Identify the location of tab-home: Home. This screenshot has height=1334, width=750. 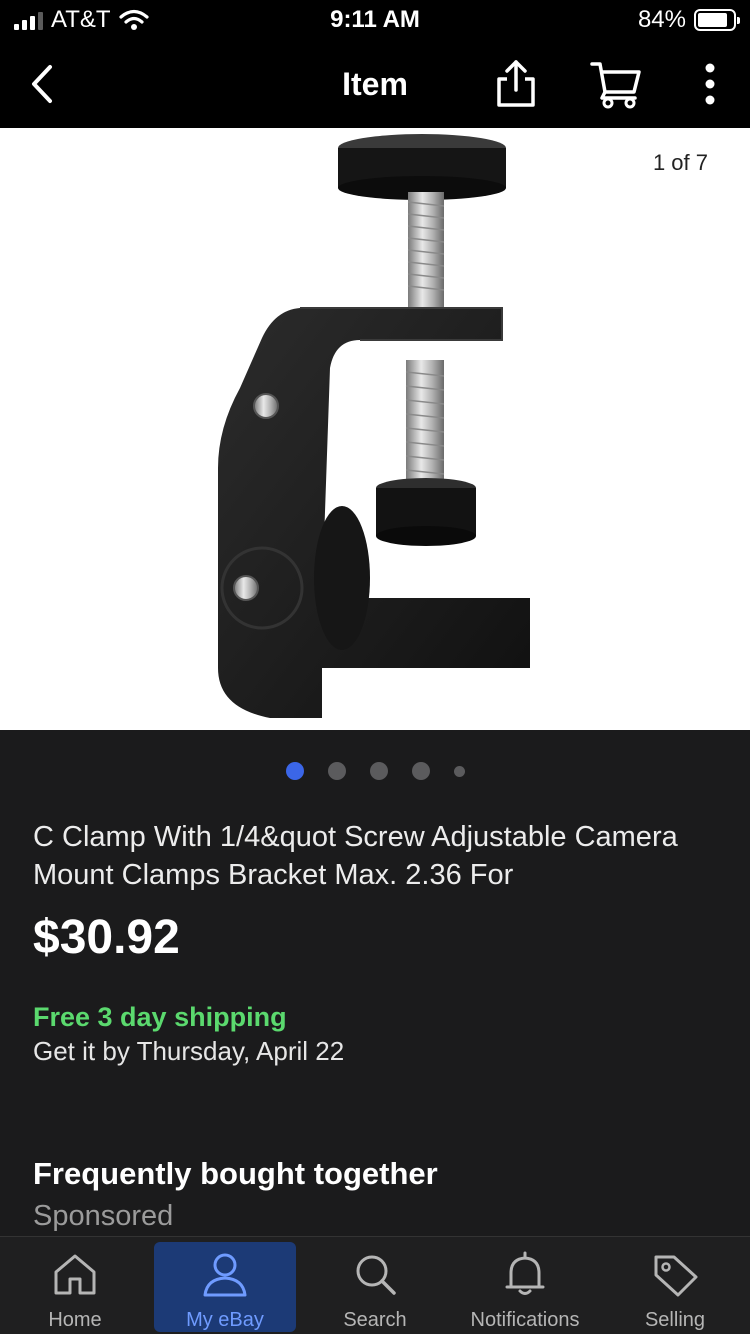
(75, 1285).